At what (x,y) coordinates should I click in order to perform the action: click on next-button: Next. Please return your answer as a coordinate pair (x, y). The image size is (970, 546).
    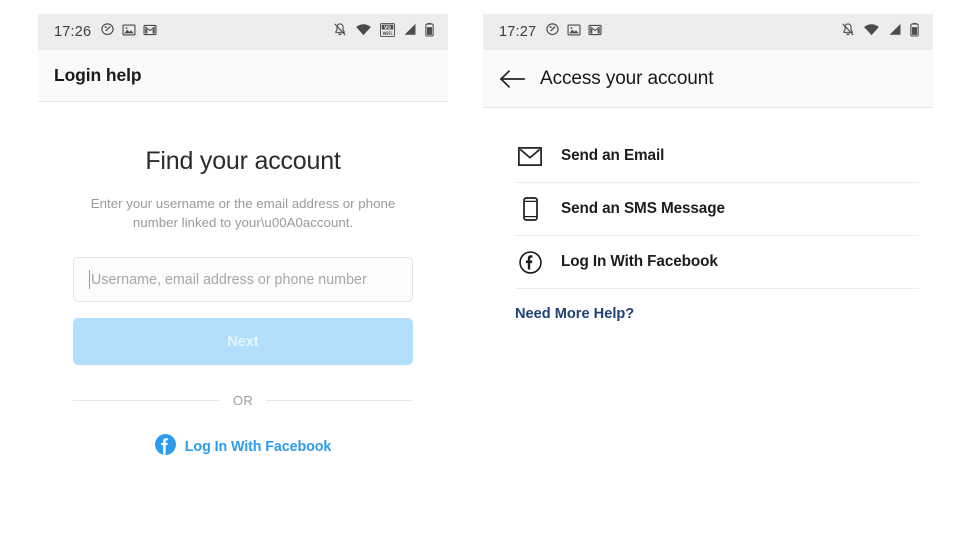
    Looking at the image, I should click on (243, 341).